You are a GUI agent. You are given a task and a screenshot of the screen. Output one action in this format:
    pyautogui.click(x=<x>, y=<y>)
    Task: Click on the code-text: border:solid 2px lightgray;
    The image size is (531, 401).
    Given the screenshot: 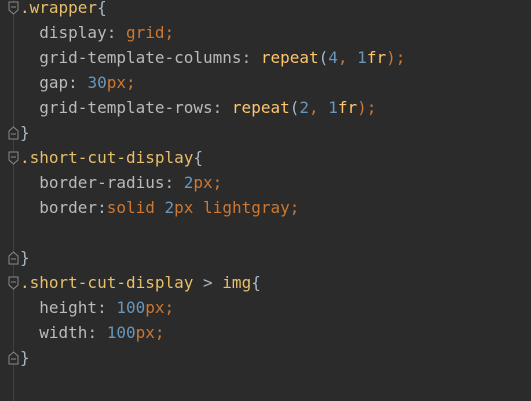 What is the action you would take?
    pyautogui.click(x=159, y=207)
    